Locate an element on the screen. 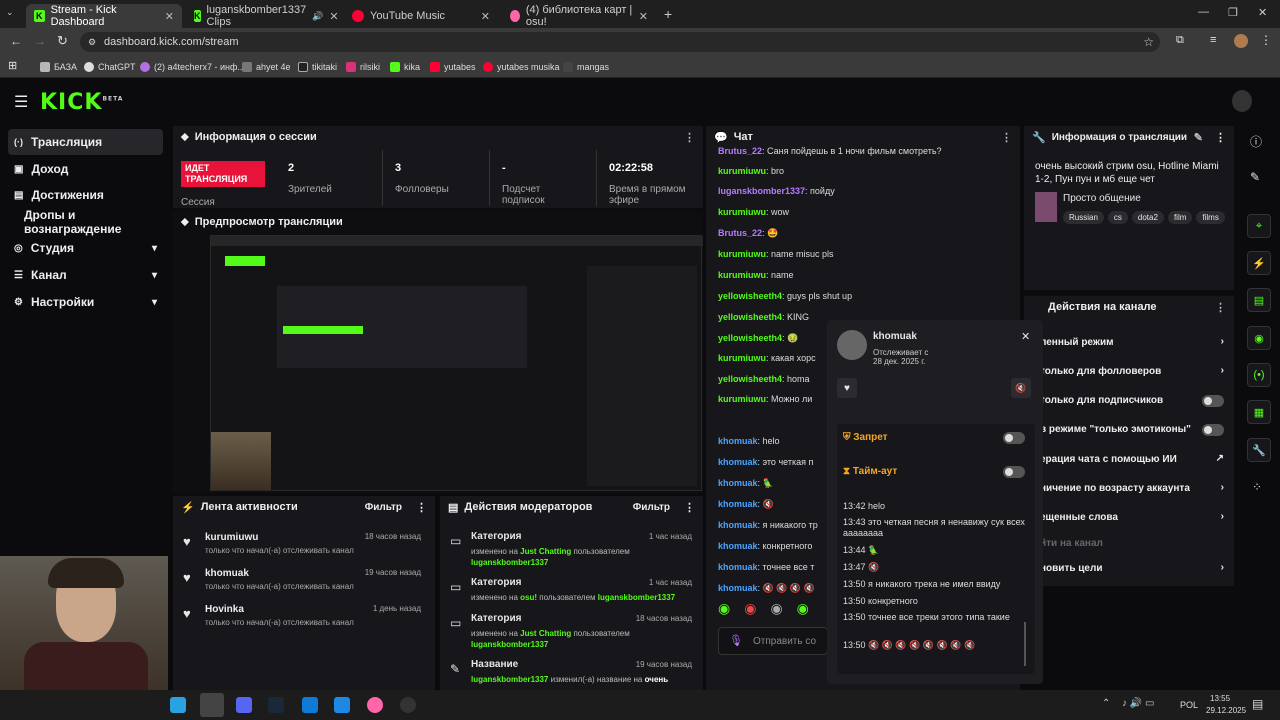  channel-action-update-goals: новить цели › is located at coordinates (1135, 568).